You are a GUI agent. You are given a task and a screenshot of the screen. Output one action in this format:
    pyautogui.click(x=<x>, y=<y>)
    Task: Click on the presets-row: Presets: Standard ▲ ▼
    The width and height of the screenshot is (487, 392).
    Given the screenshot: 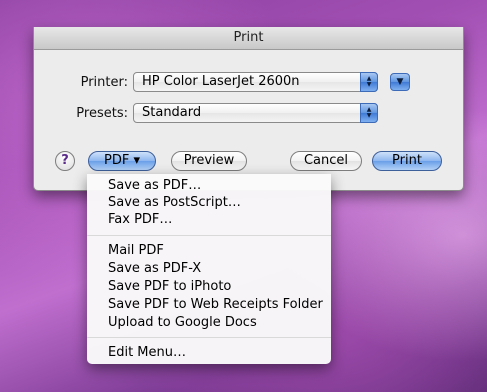 What is the action you would take?
    pyautogui.click(x=206, y=113)
    